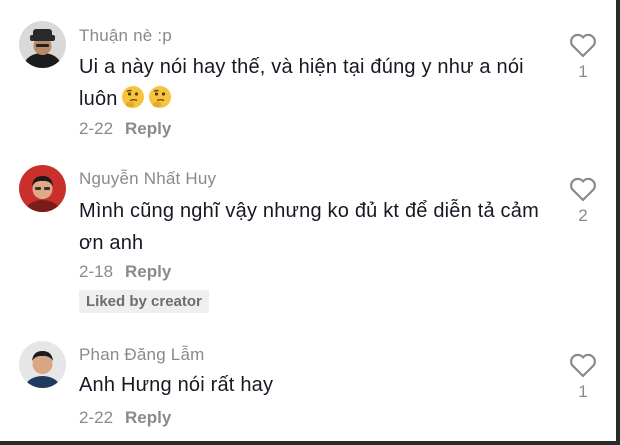 The height and width of the screenshot is (445, 620). What do you see at coordinates (583, 215) in the screenshot?
I see `like-count: 2` at bounding box center [583, 215].